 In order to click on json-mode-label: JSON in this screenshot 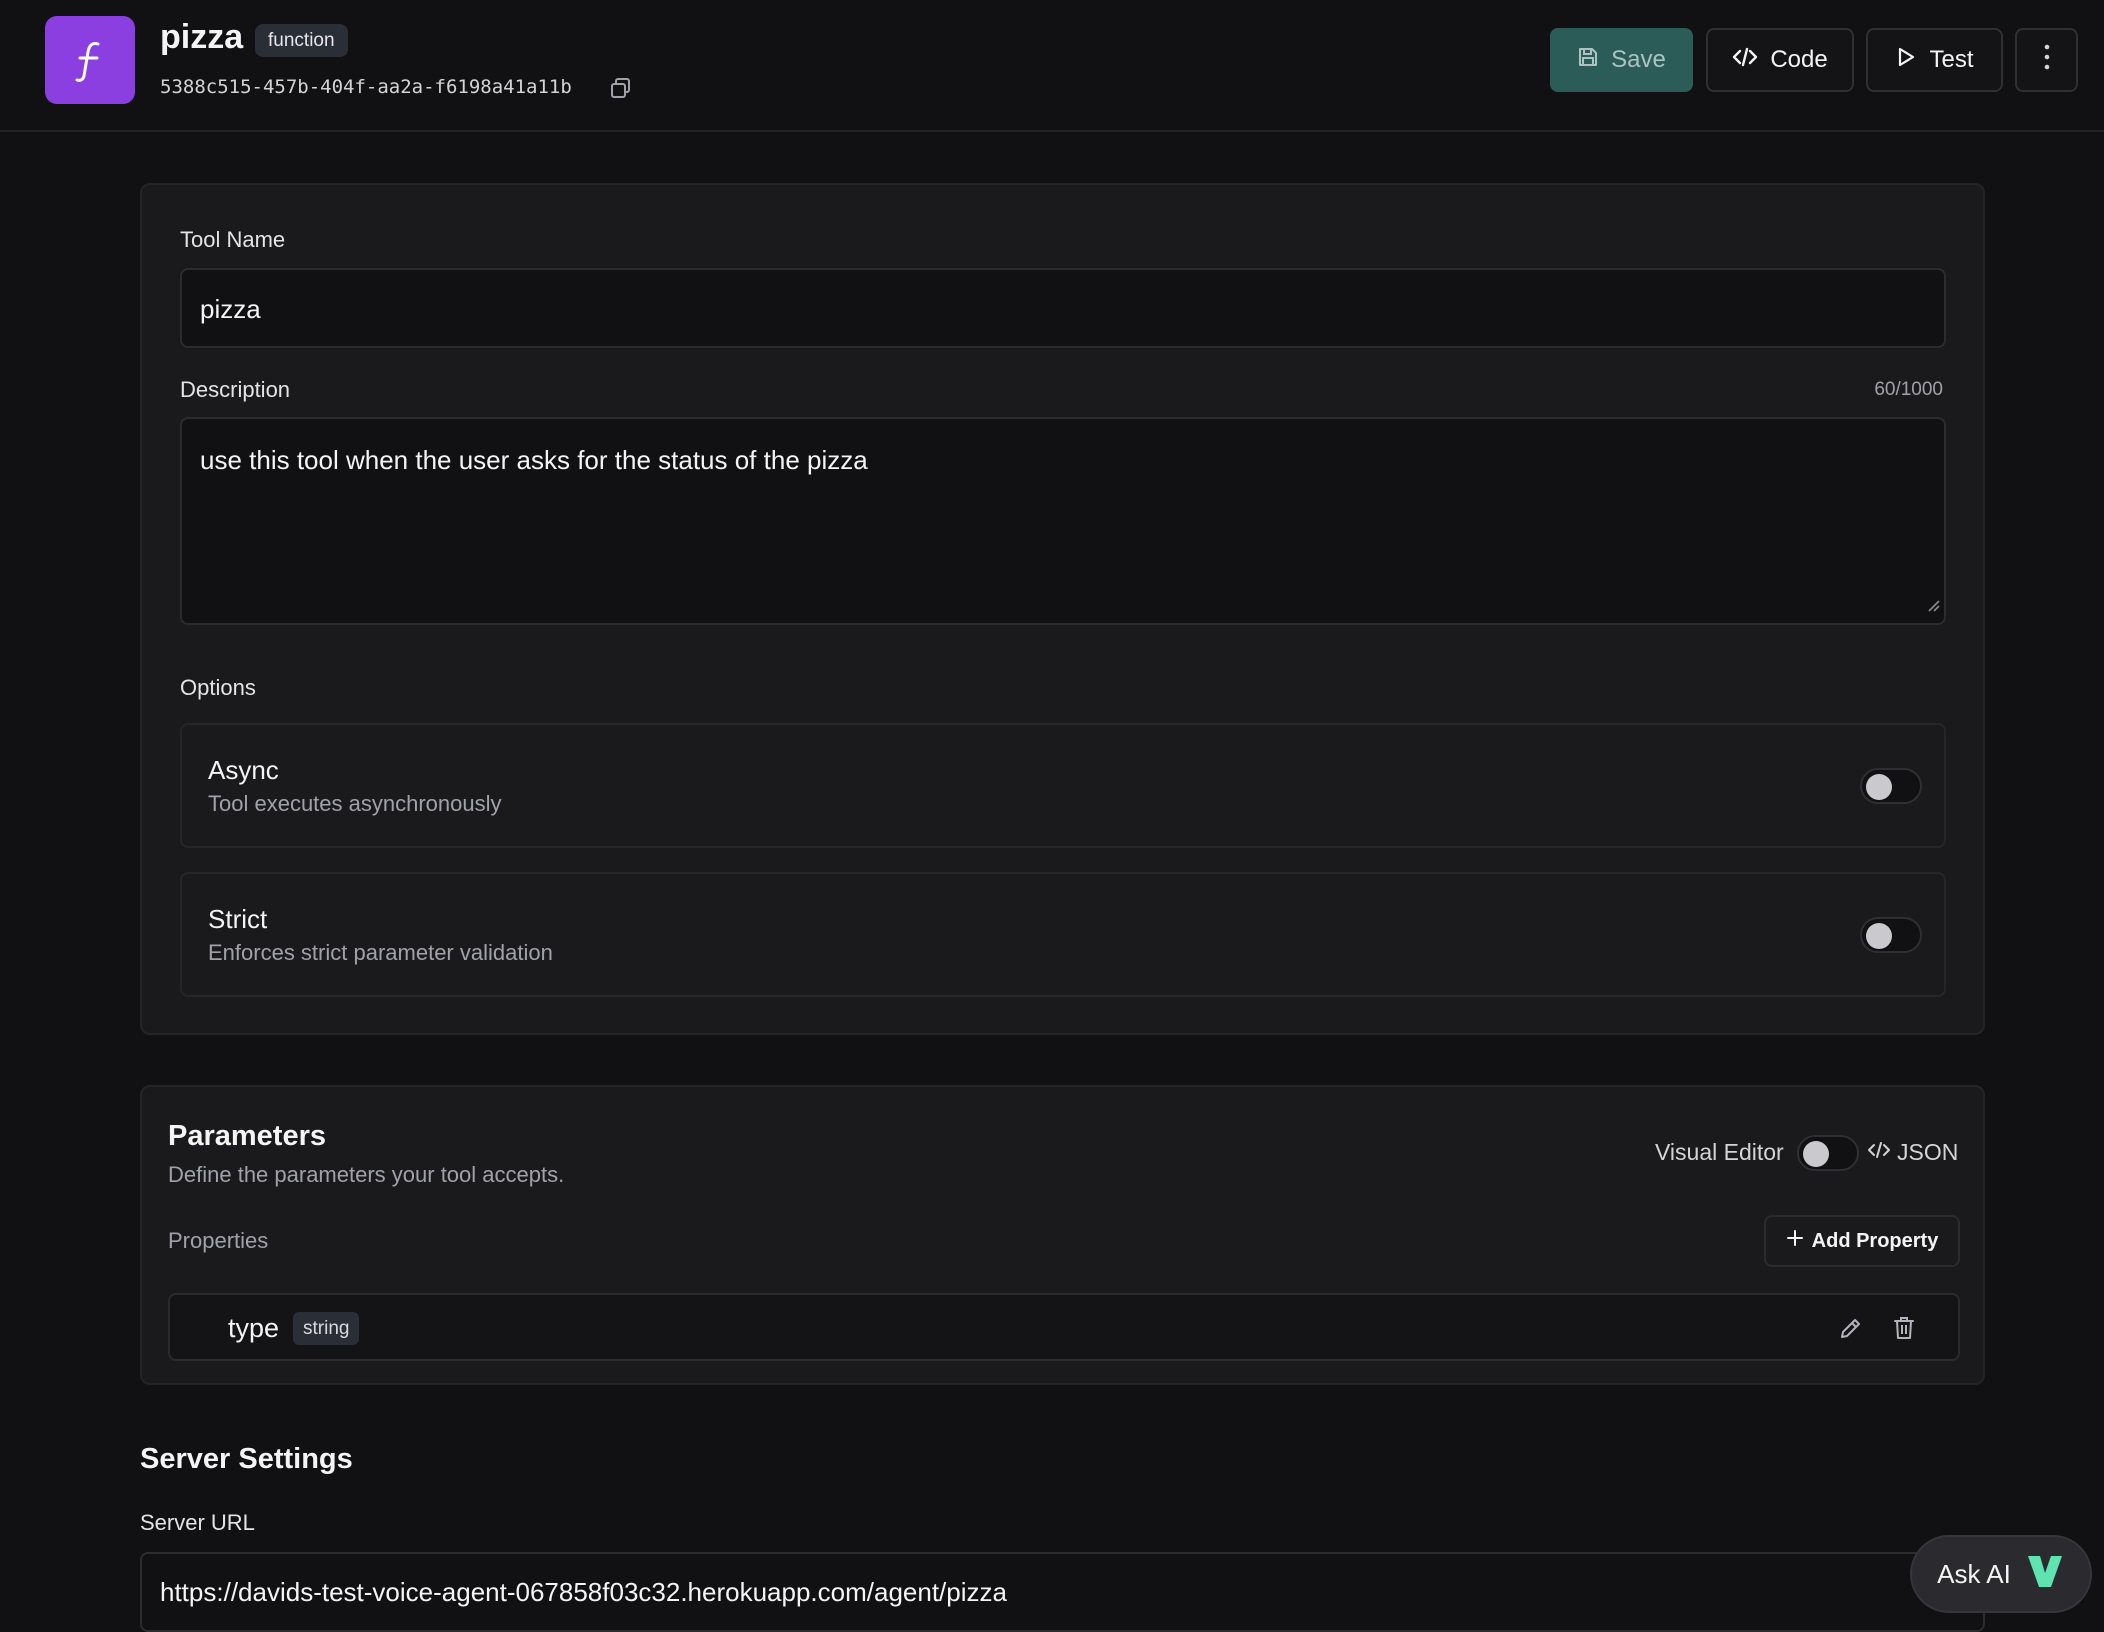, I will do `click(1912, 1152)`.